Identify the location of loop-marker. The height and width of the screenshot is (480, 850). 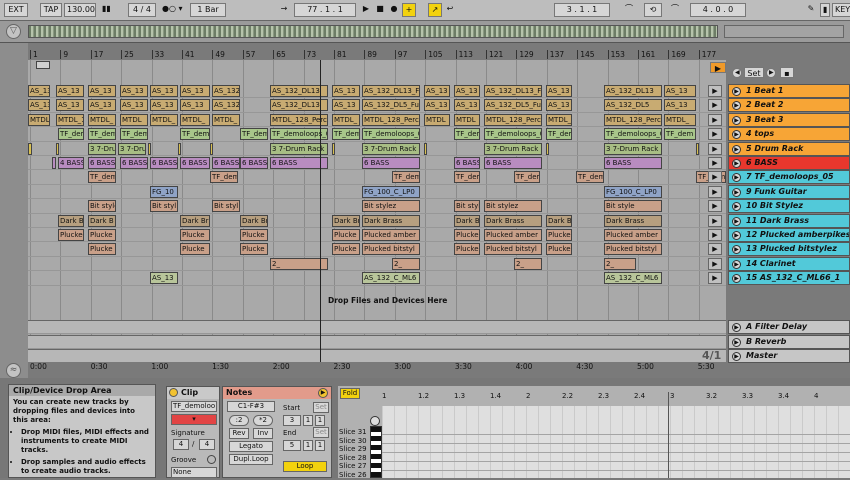
(668, 435).